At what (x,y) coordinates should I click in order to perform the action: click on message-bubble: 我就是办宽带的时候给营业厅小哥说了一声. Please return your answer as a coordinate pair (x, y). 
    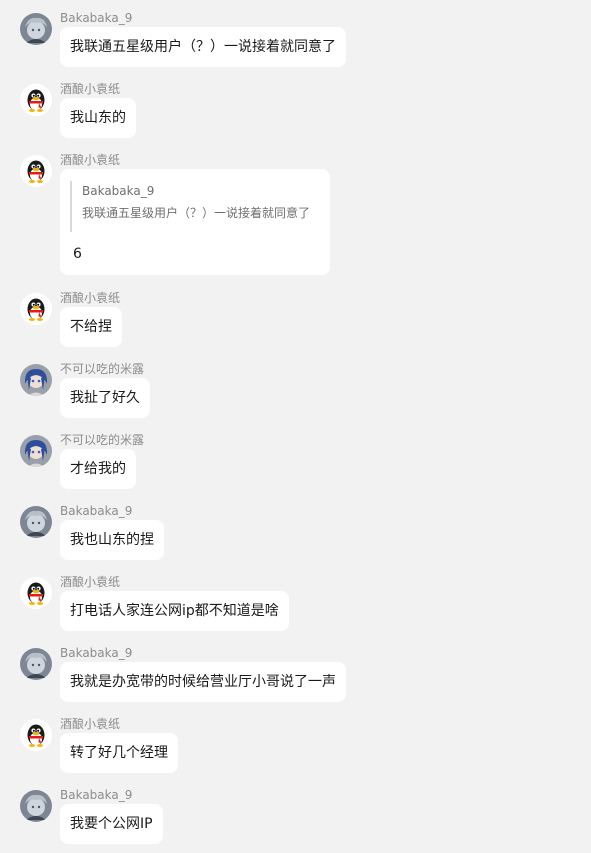
    Looking at the image, I should click on (203, 682).